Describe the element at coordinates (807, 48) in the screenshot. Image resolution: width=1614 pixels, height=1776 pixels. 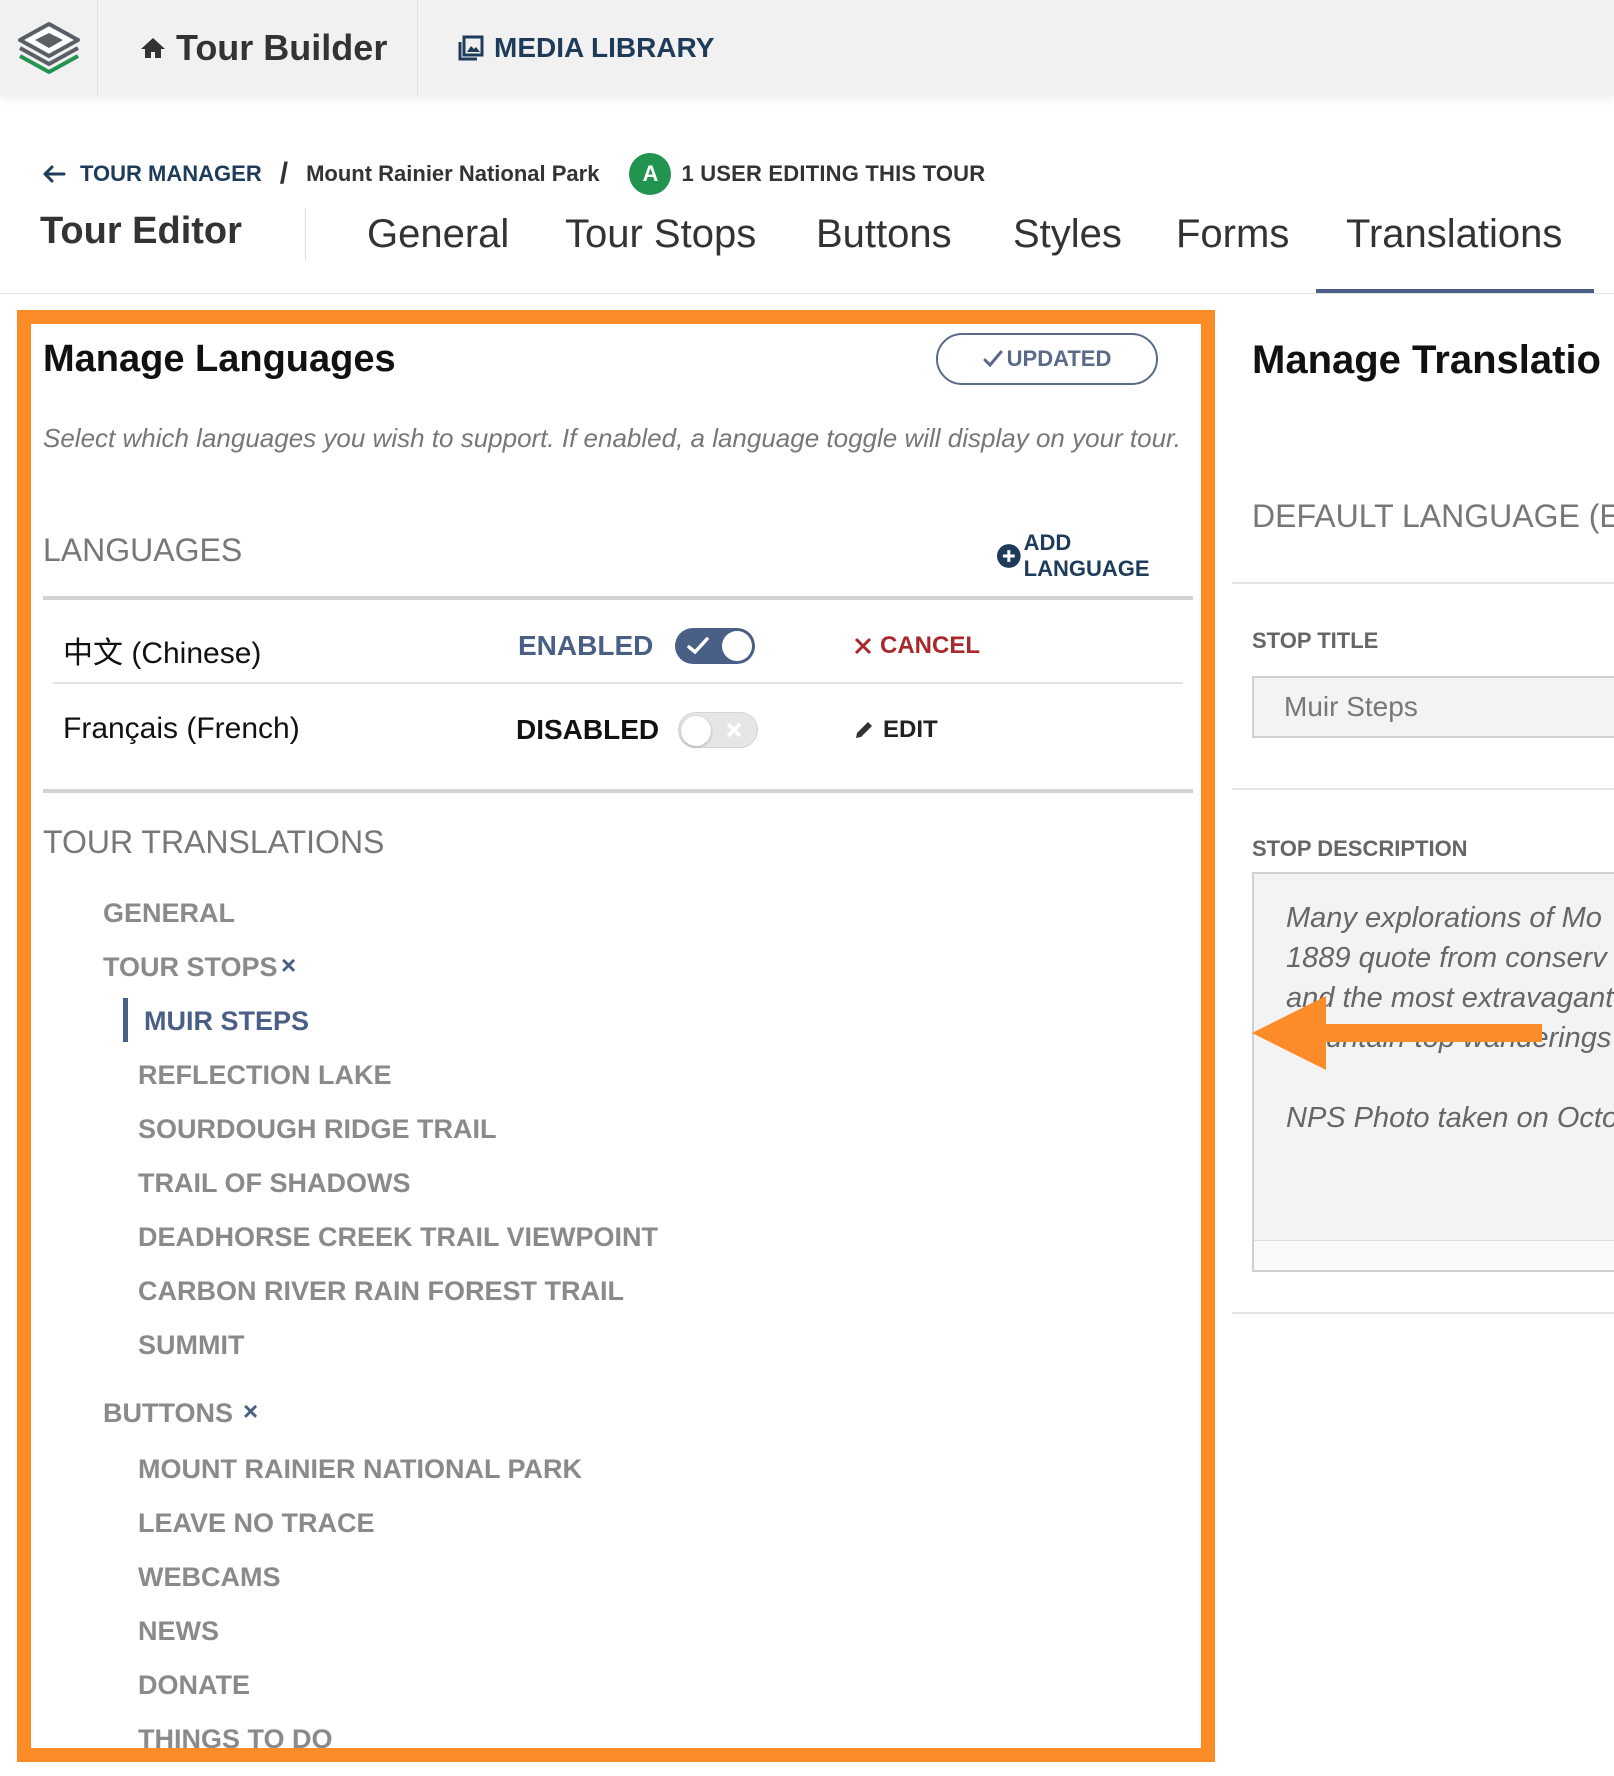
I see `top-bar: Tour Builder MEDIA LIBRARY` at that location.